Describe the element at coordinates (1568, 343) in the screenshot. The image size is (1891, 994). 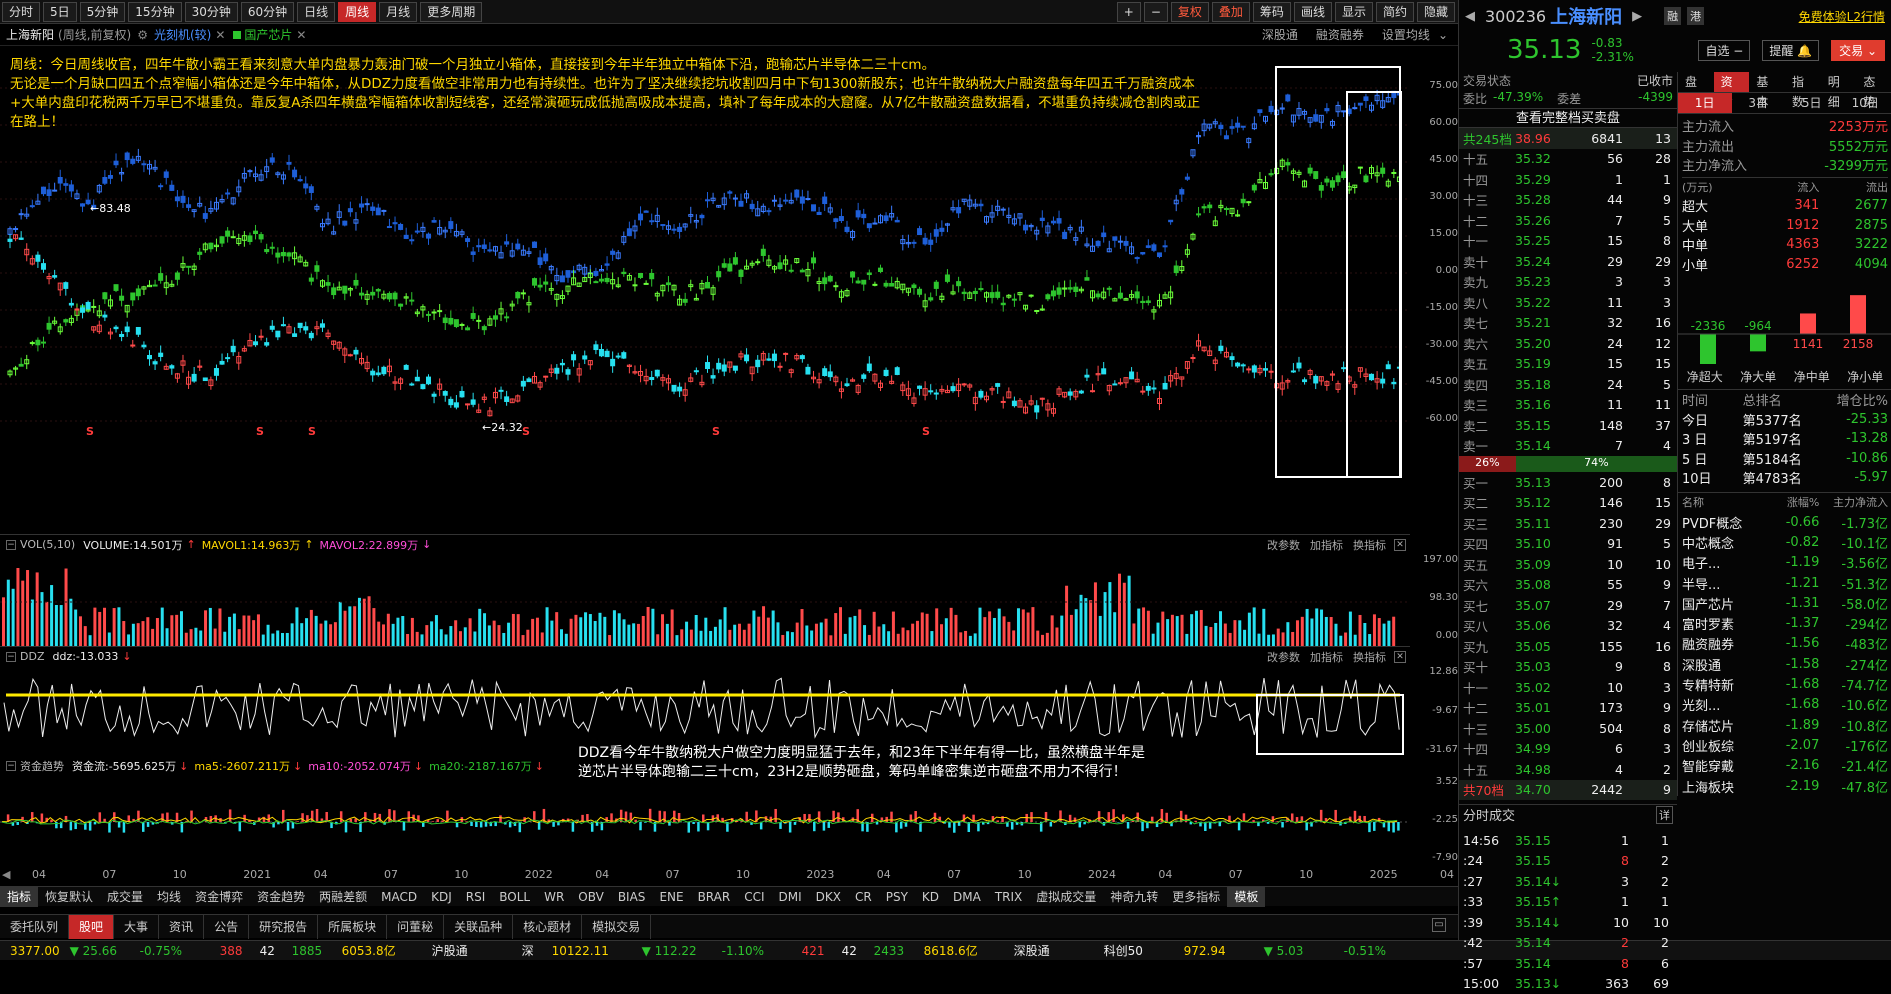
I see `ask-row: 卖六35.202412` at that location.